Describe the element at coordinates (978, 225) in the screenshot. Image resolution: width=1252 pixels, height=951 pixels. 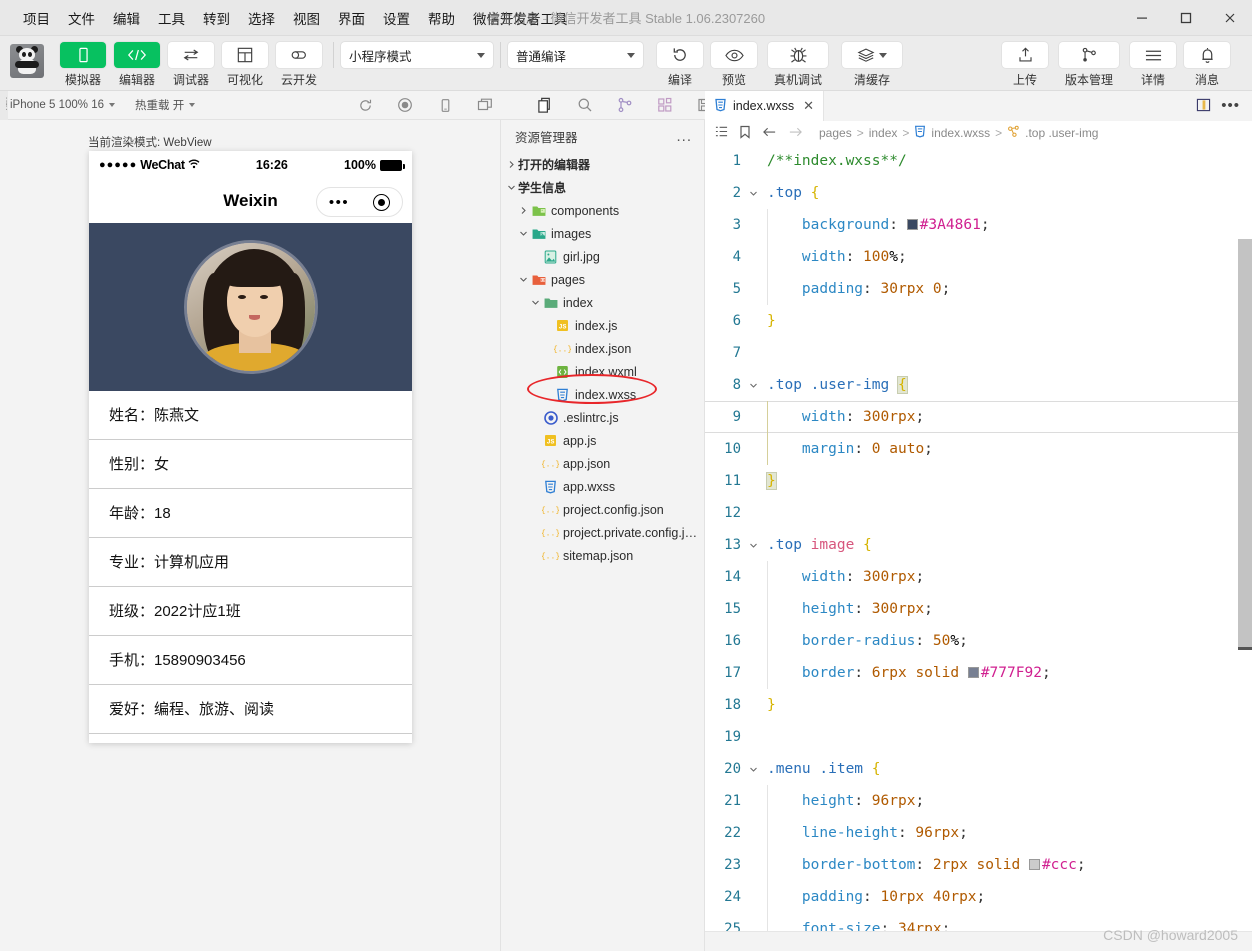
I see `code-line: 3 background: #3A4861;` at that location.